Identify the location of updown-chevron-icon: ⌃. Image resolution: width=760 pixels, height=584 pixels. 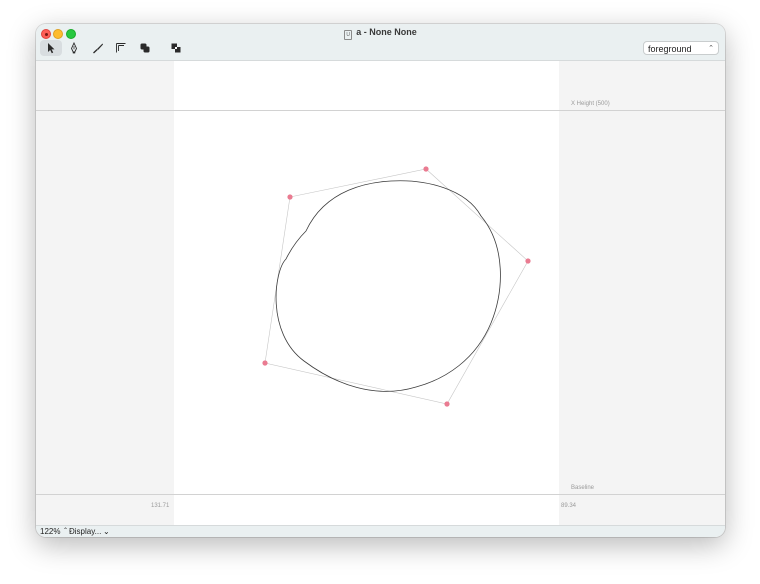
(711, 48).